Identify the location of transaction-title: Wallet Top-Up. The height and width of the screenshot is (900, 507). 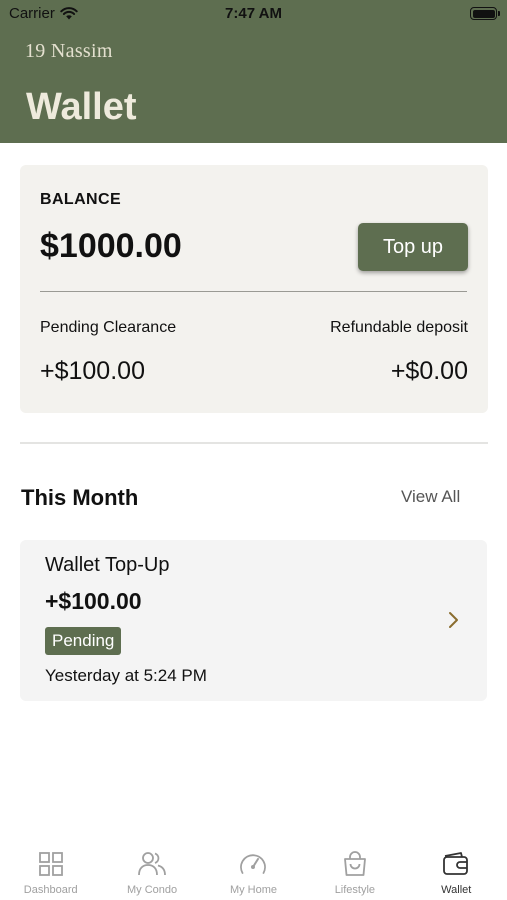
(107, 565).